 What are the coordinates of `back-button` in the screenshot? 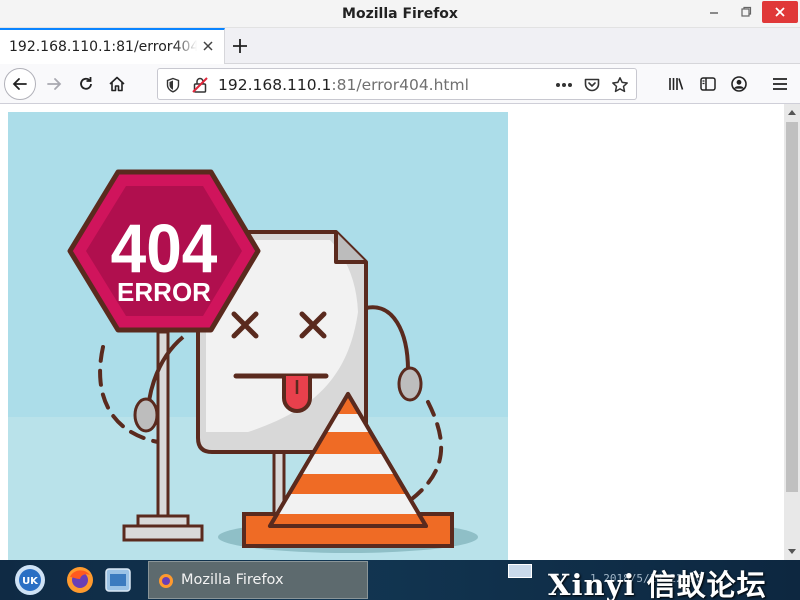 It's located at (20, 84).